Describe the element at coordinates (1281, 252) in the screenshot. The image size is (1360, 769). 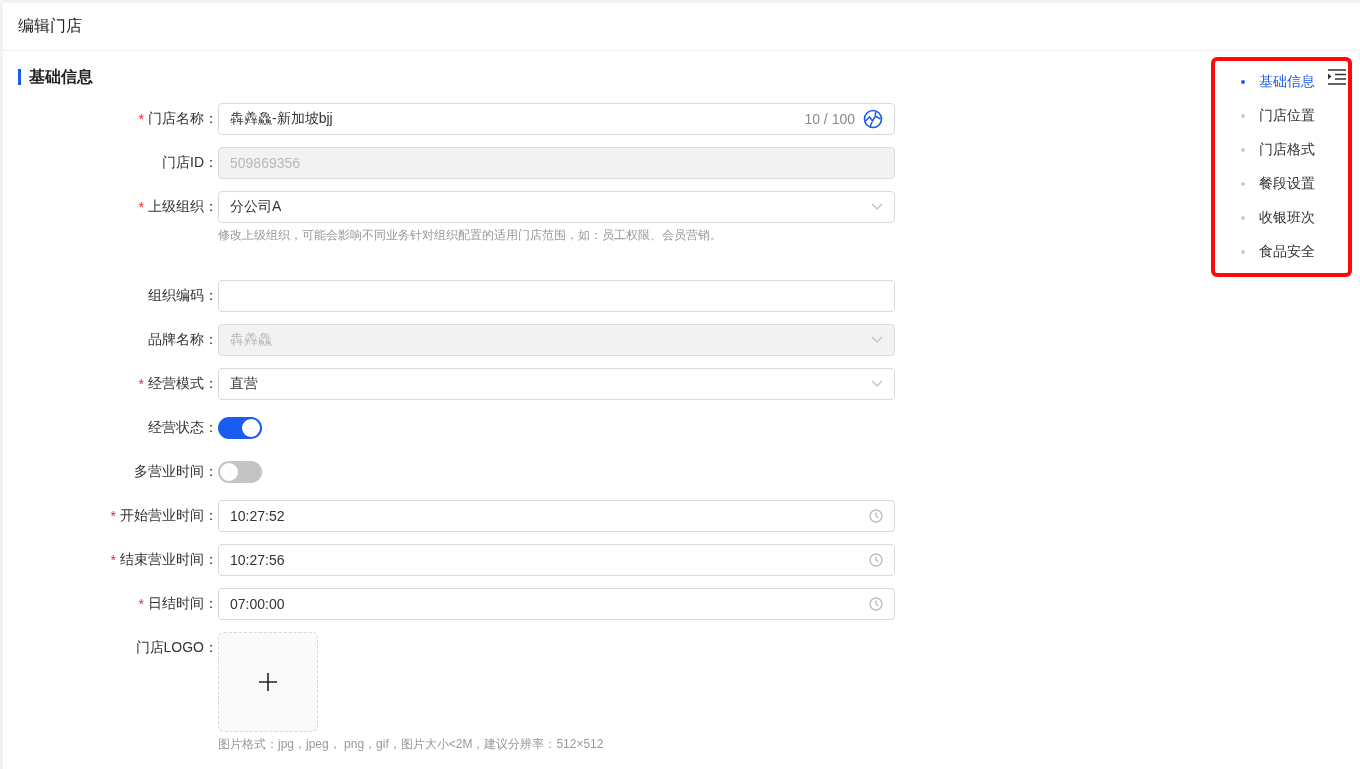
I see `anchor-link: 食品安全` at that location.